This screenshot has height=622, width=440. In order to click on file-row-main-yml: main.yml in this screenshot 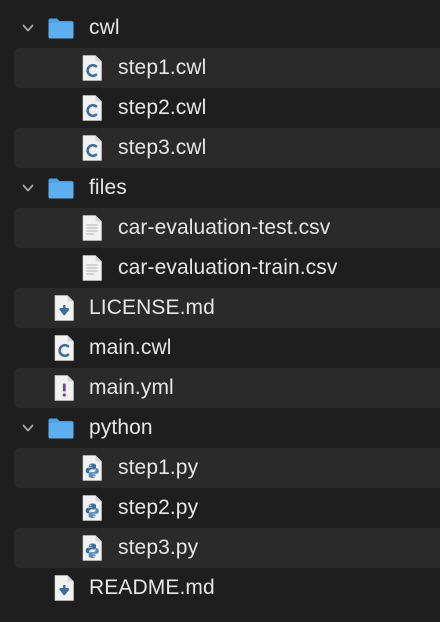, I will do `click(220, 388)`.